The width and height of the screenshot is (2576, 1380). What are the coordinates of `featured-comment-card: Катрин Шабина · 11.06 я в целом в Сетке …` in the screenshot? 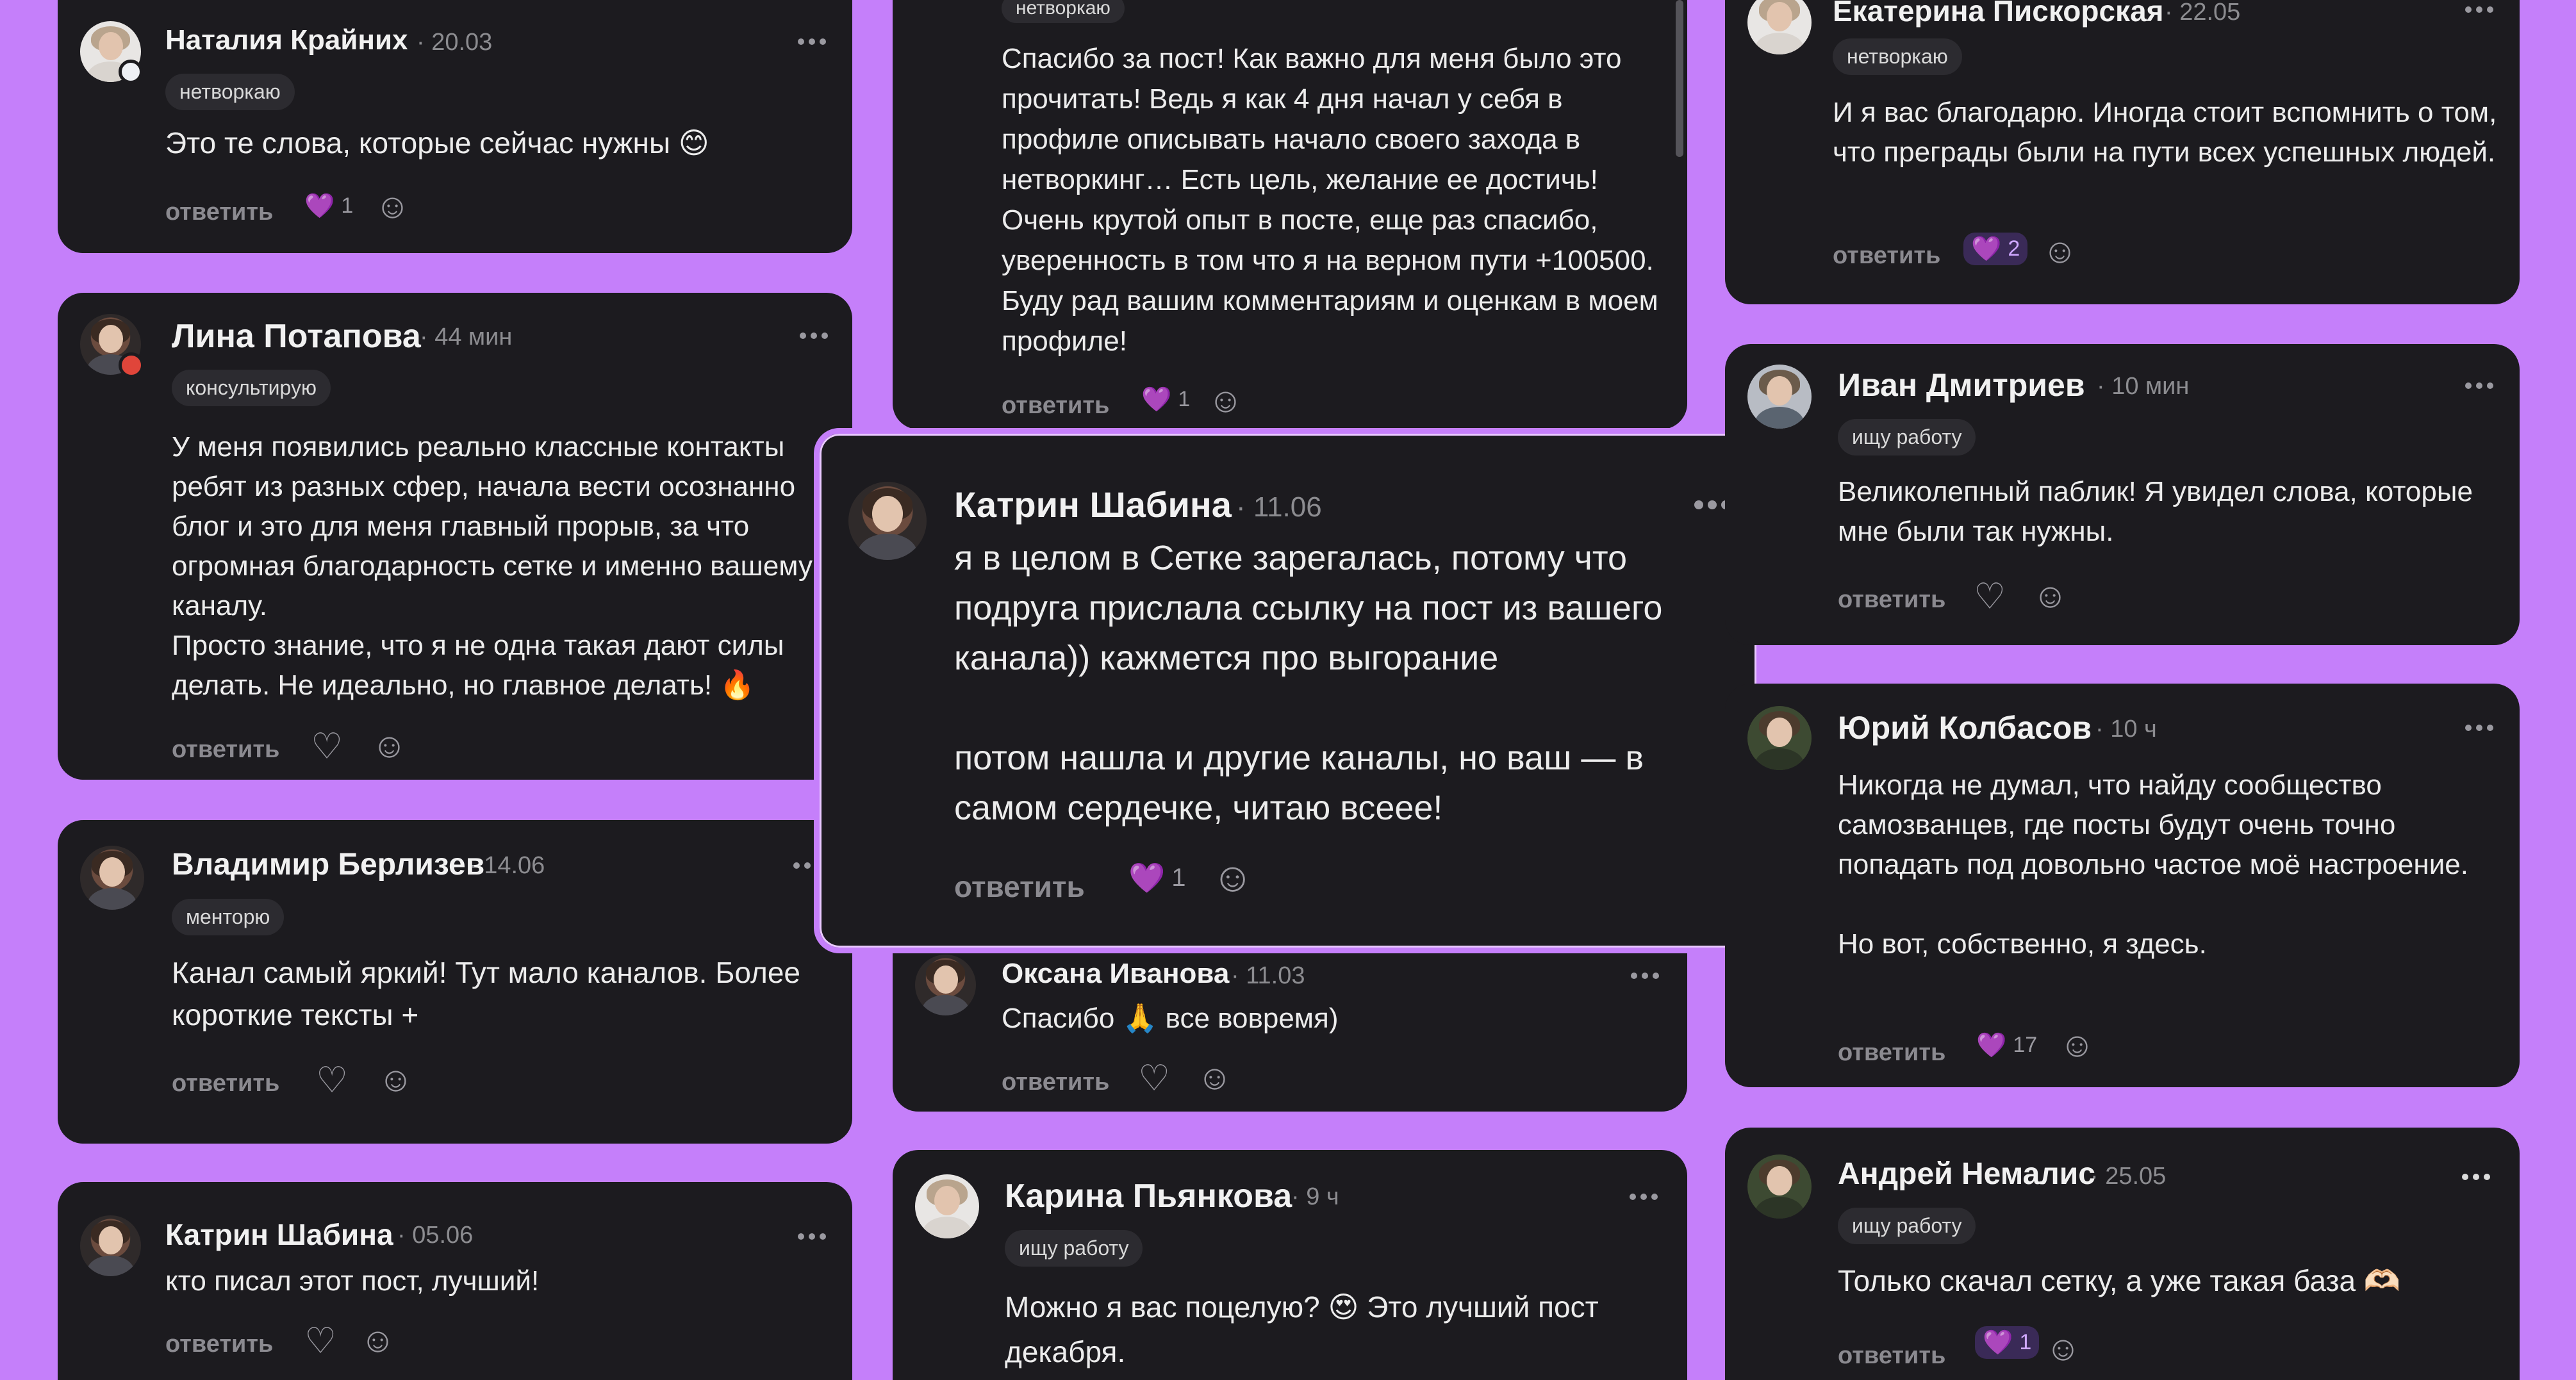 It's located at (1288, 691).